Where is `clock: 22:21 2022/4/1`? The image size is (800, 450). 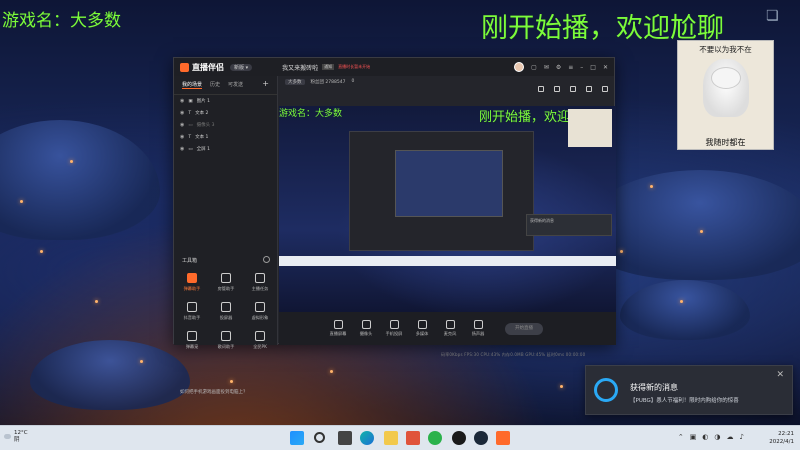
clock: 22:21 2022/4/1 is located at coordinates (781, 438).